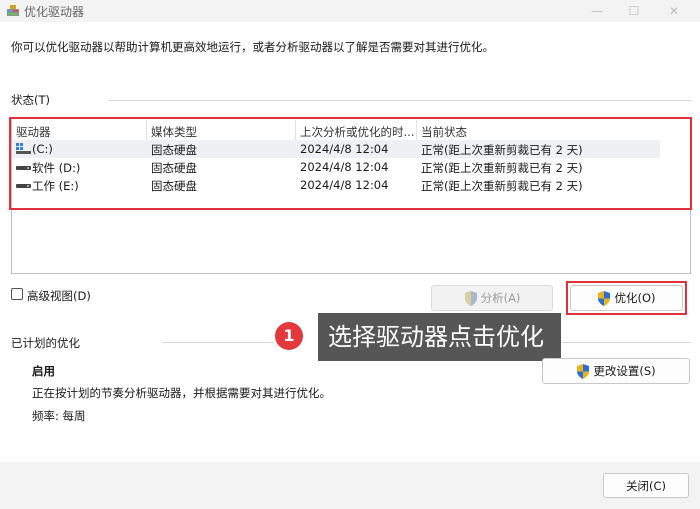 This screenshot has width=700, height=509. Describe the element at coordinates (42, 149) in the screenshot. I see `drive-name: (C:)` at that location.